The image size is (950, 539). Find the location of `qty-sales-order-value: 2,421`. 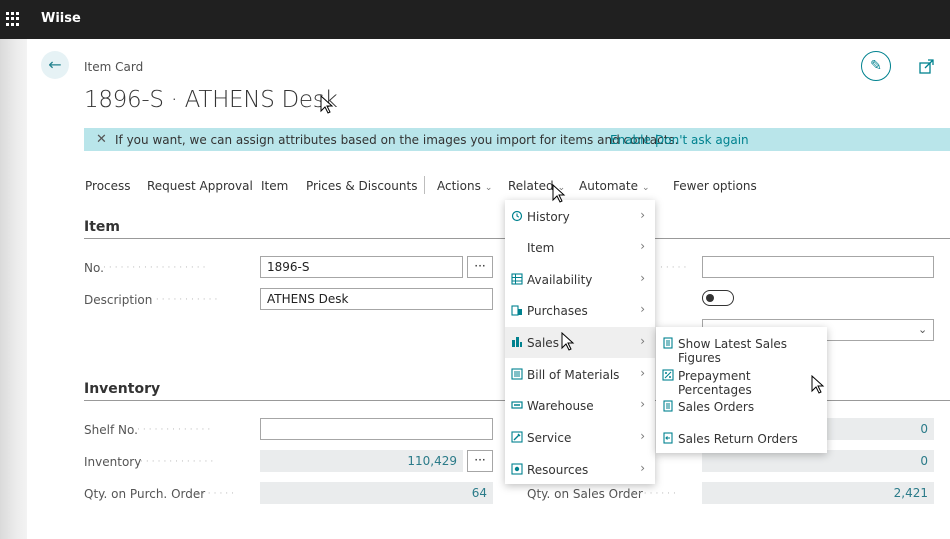

qty-sales-order-value: 2,421 is located at coordinates (818, 493).